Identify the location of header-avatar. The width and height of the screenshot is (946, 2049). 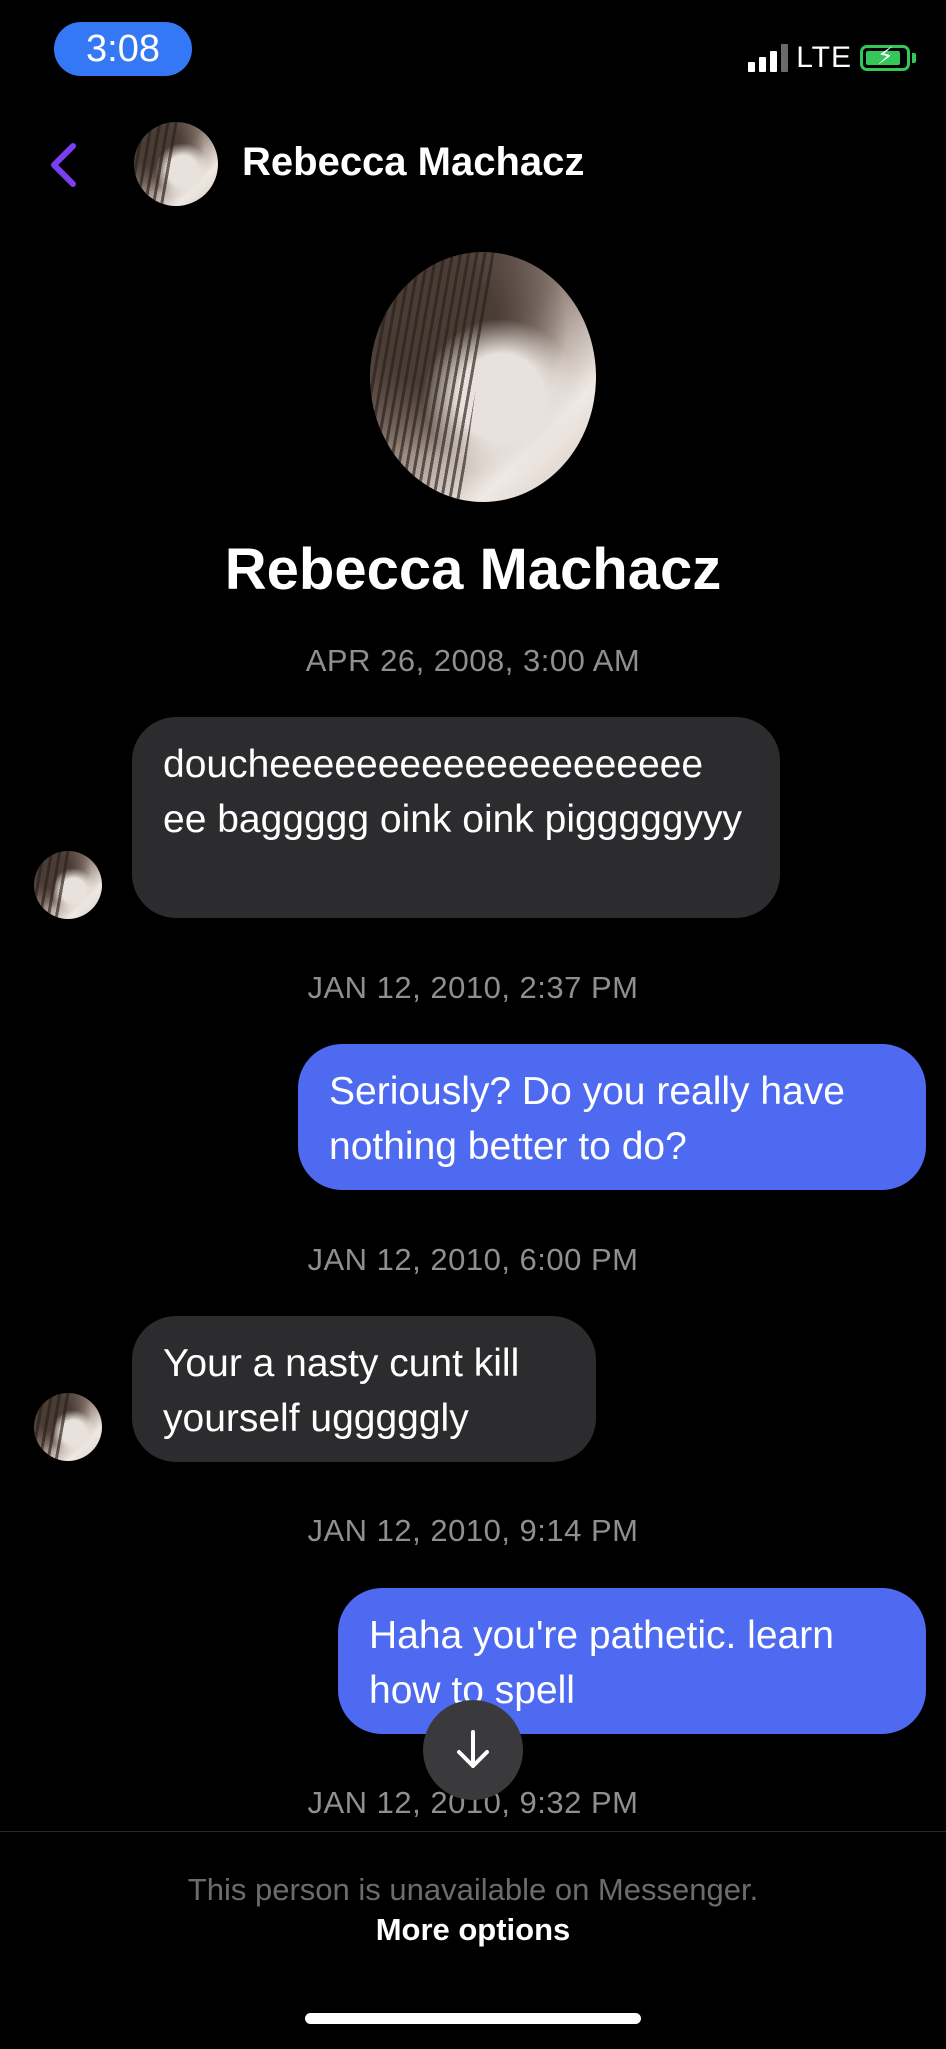
(176, 164).